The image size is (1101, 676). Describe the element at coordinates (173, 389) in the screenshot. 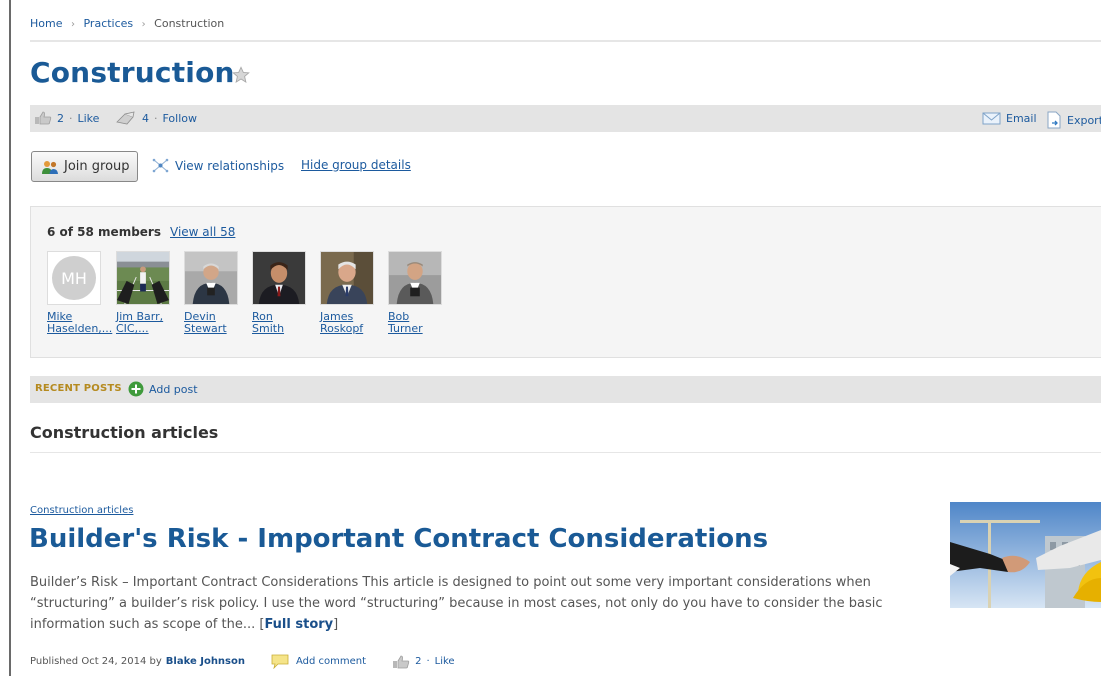

I see `add-post-label: Add post` at that location.